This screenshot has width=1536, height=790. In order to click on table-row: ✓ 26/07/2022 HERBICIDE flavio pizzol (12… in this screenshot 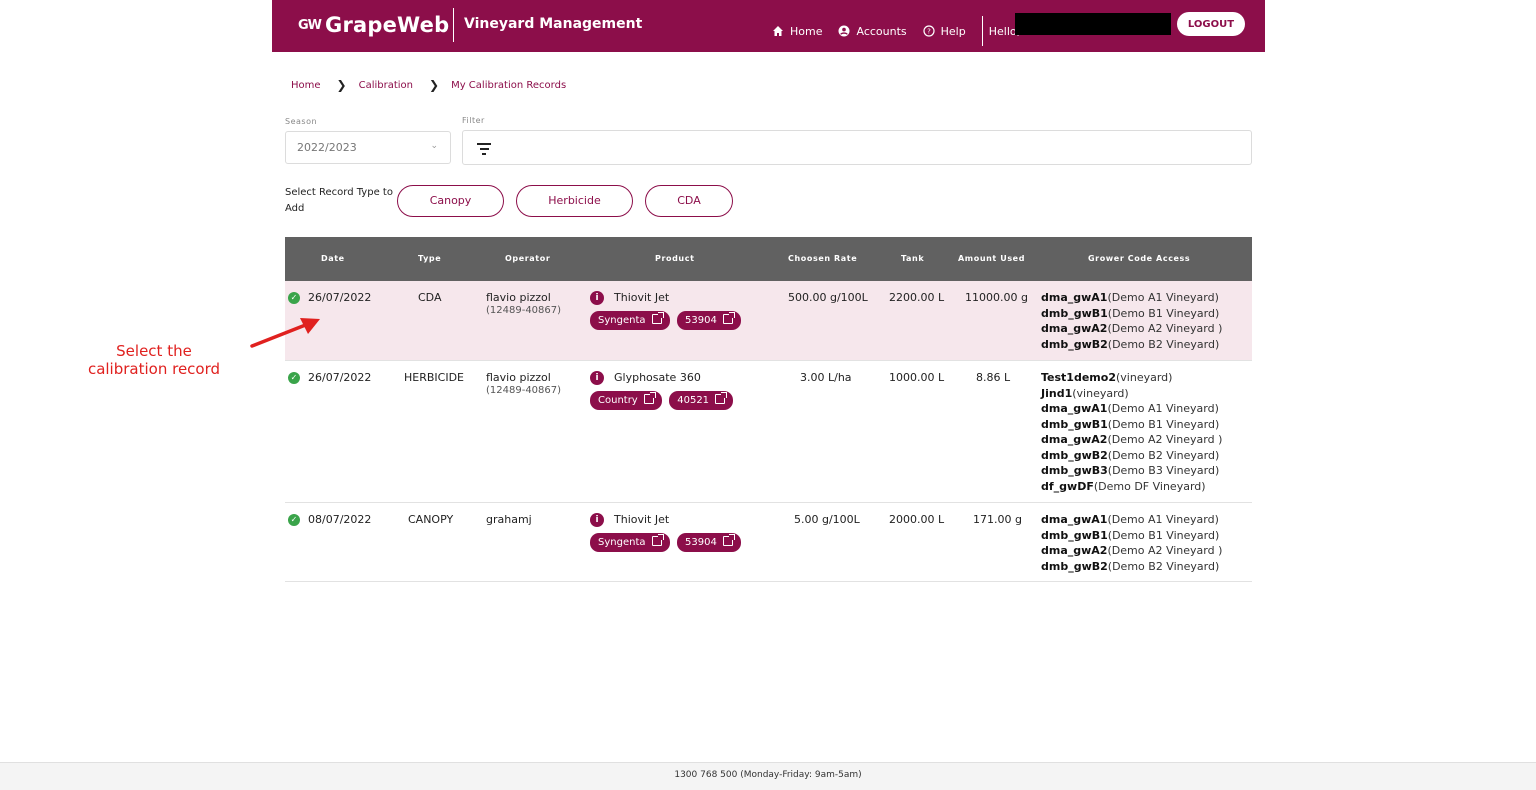, I will do `click(768, 432)`.